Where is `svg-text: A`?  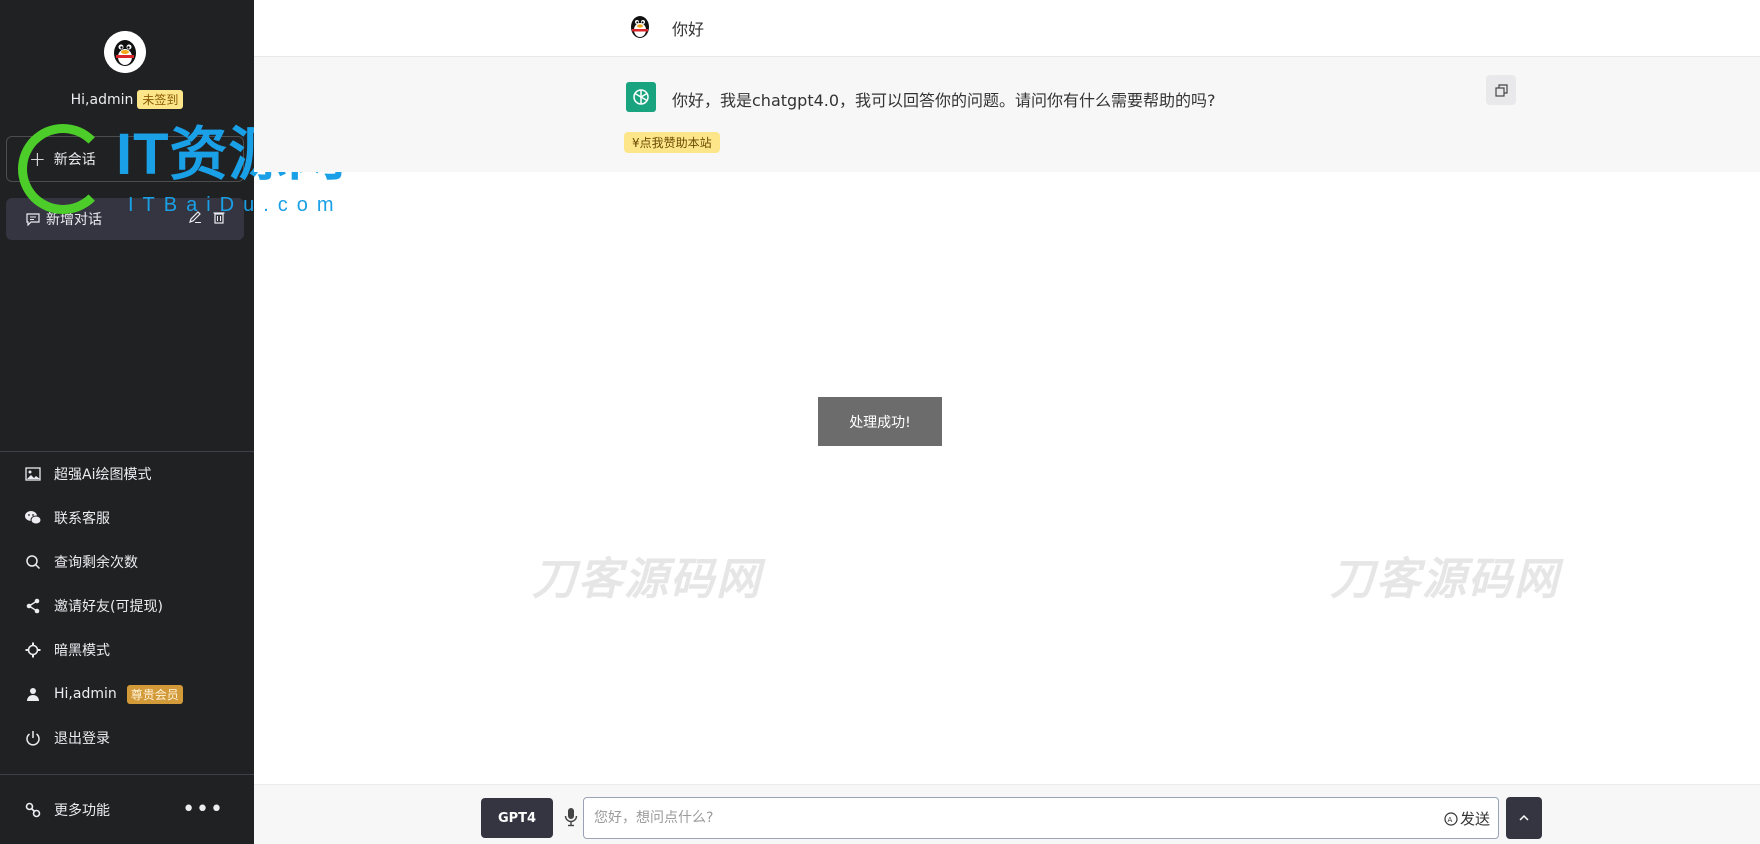
svg-text: A is located at coordinates (1449, 820).